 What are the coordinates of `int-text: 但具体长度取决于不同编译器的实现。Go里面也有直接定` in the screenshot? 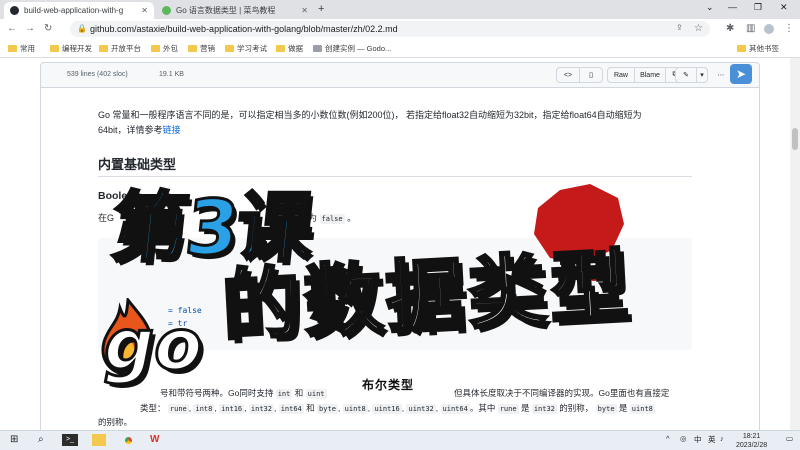 It's located at (562, 393).